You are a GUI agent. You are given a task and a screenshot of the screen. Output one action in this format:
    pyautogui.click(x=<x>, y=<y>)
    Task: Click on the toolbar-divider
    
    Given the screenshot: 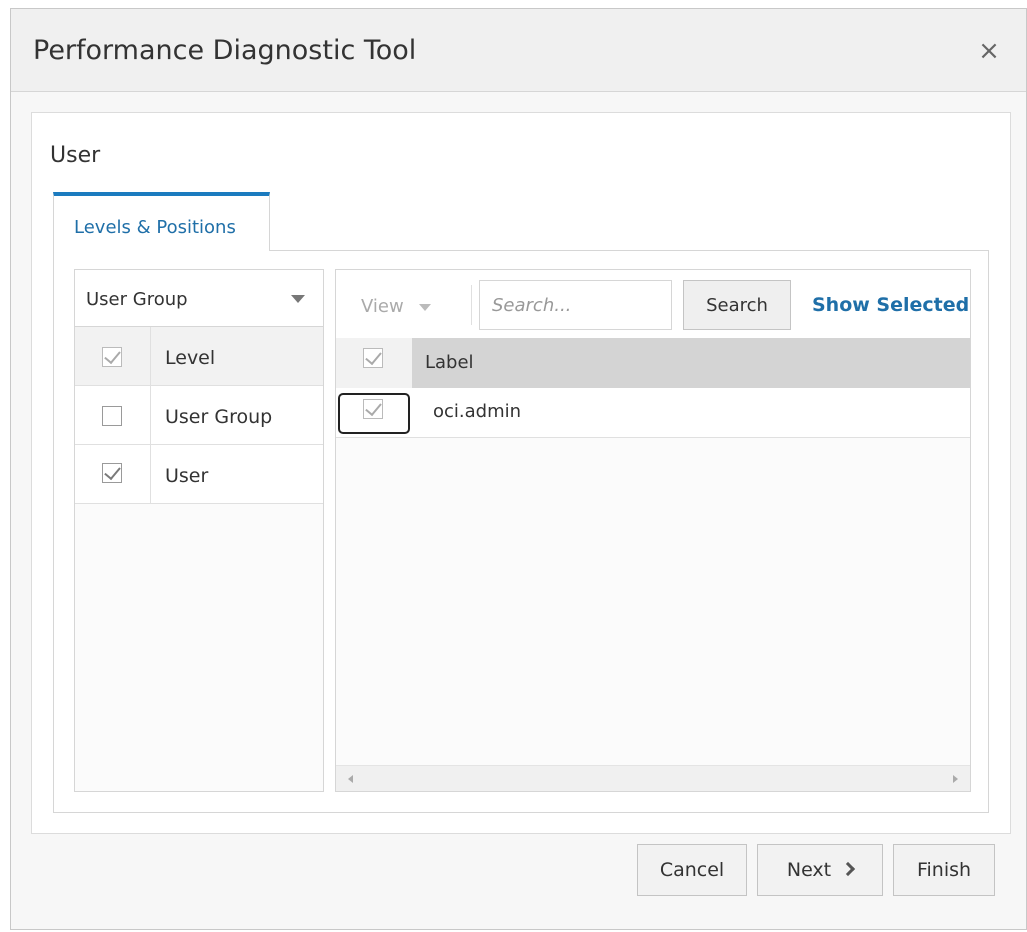 What is the action you would take?
    pyautogui.click(x=471, y=305)
    